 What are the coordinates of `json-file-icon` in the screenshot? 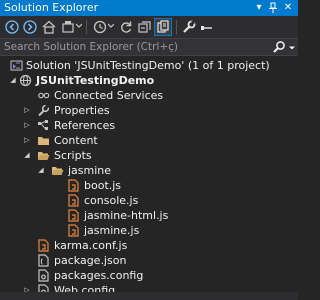 It's located at (43, 260).